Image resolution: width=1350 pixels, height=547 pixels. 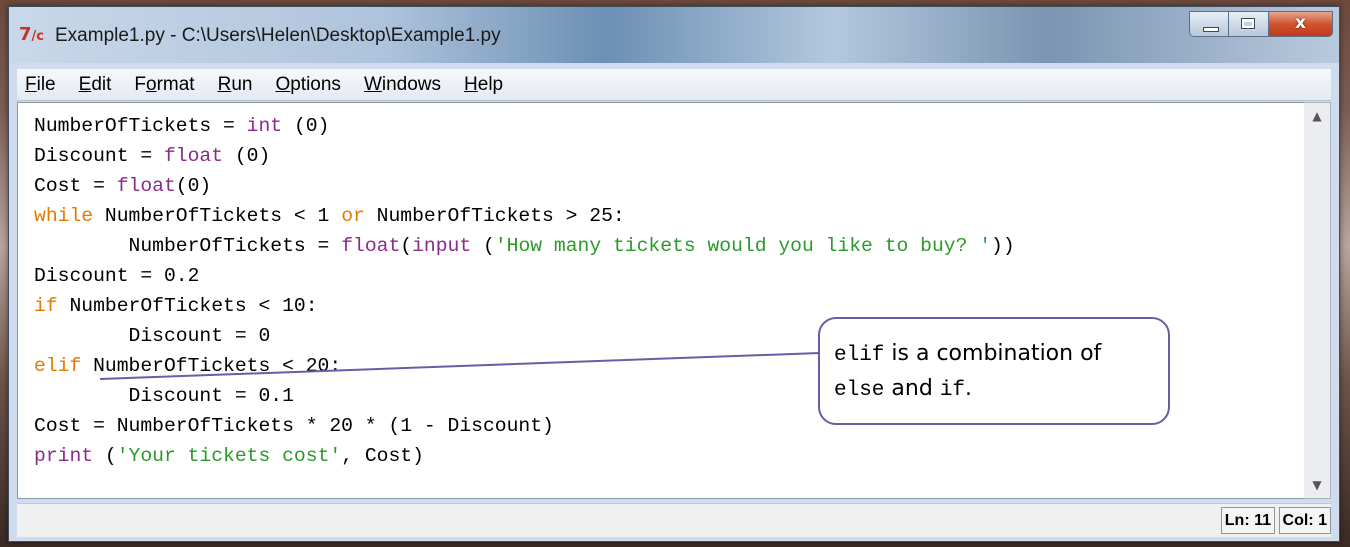 What do you see at coordinates (40, 85) in the screenshot?
I see `menu-file: File` at bounding box center [40, 85].